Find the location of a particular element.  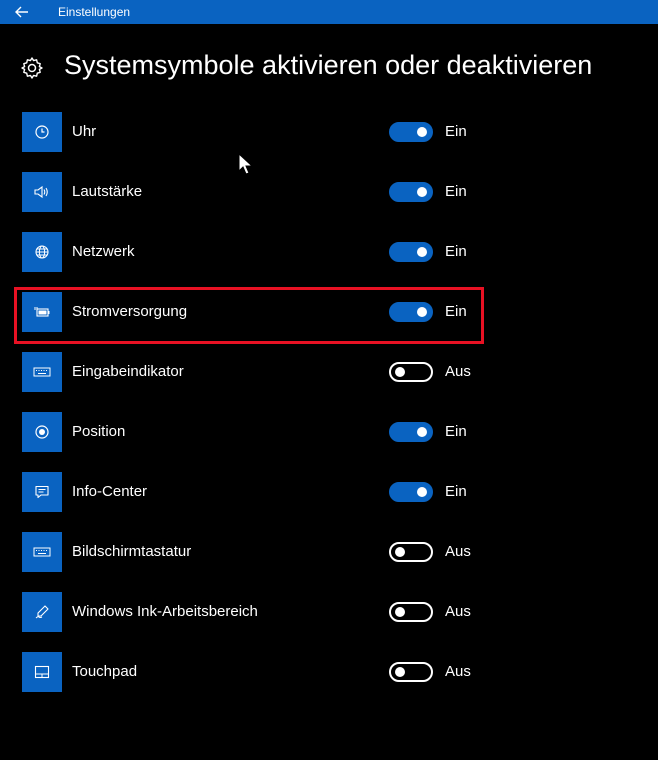

toggle-netzwerk is located at coordinates (411, 252).